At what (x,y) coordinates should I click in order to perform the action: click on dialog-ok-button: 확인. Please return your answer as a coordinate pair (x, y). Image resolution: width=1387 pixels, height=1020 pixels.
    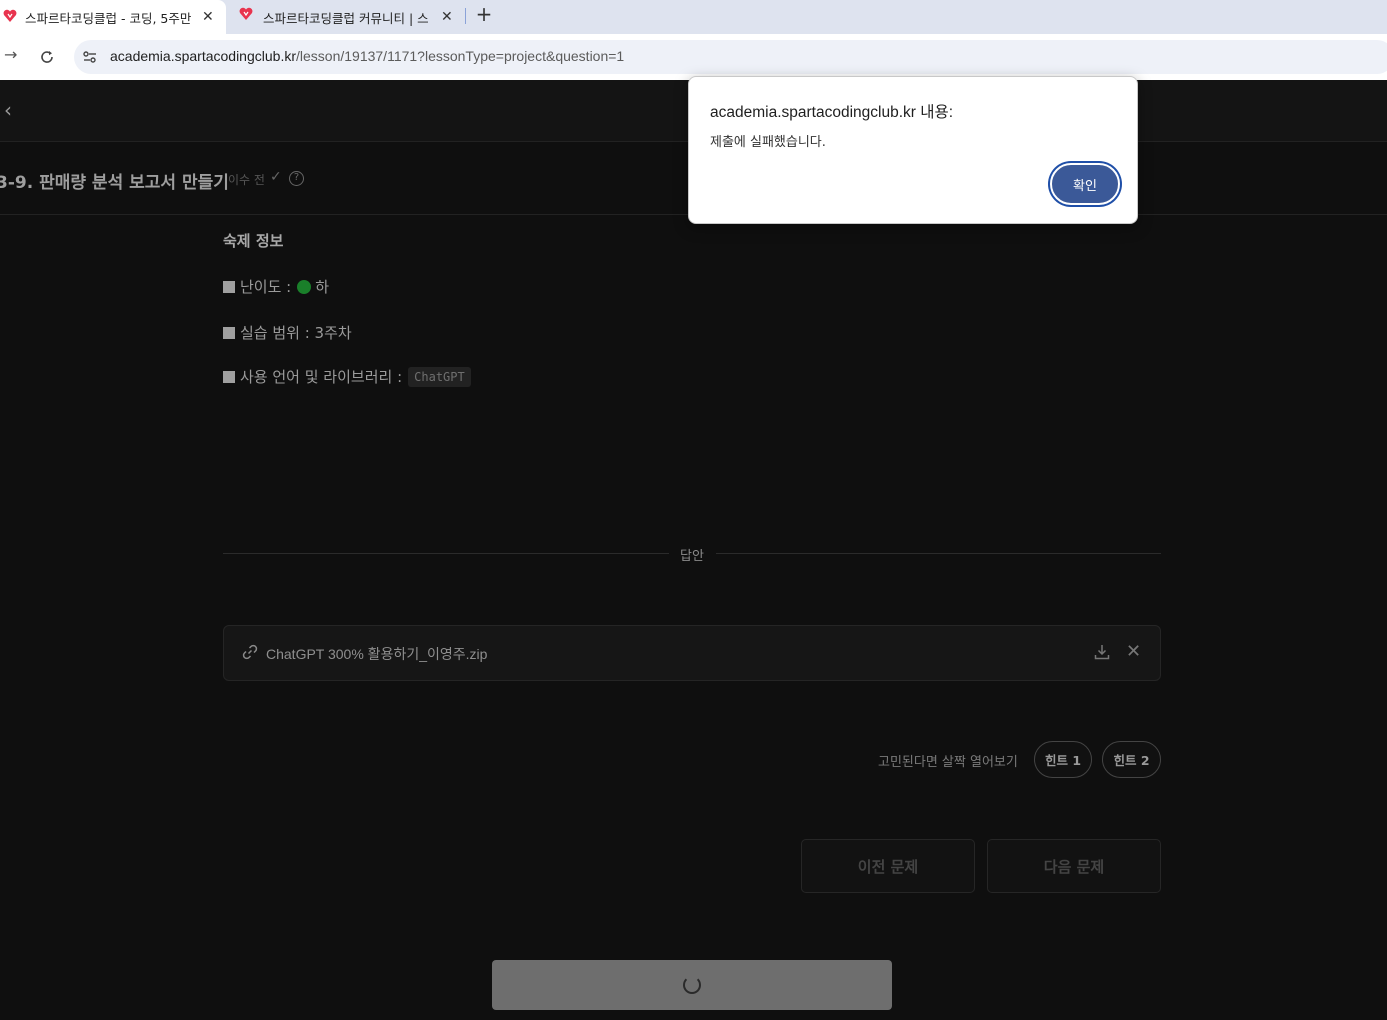
    Looking at the image, I should click on (1085, 184).